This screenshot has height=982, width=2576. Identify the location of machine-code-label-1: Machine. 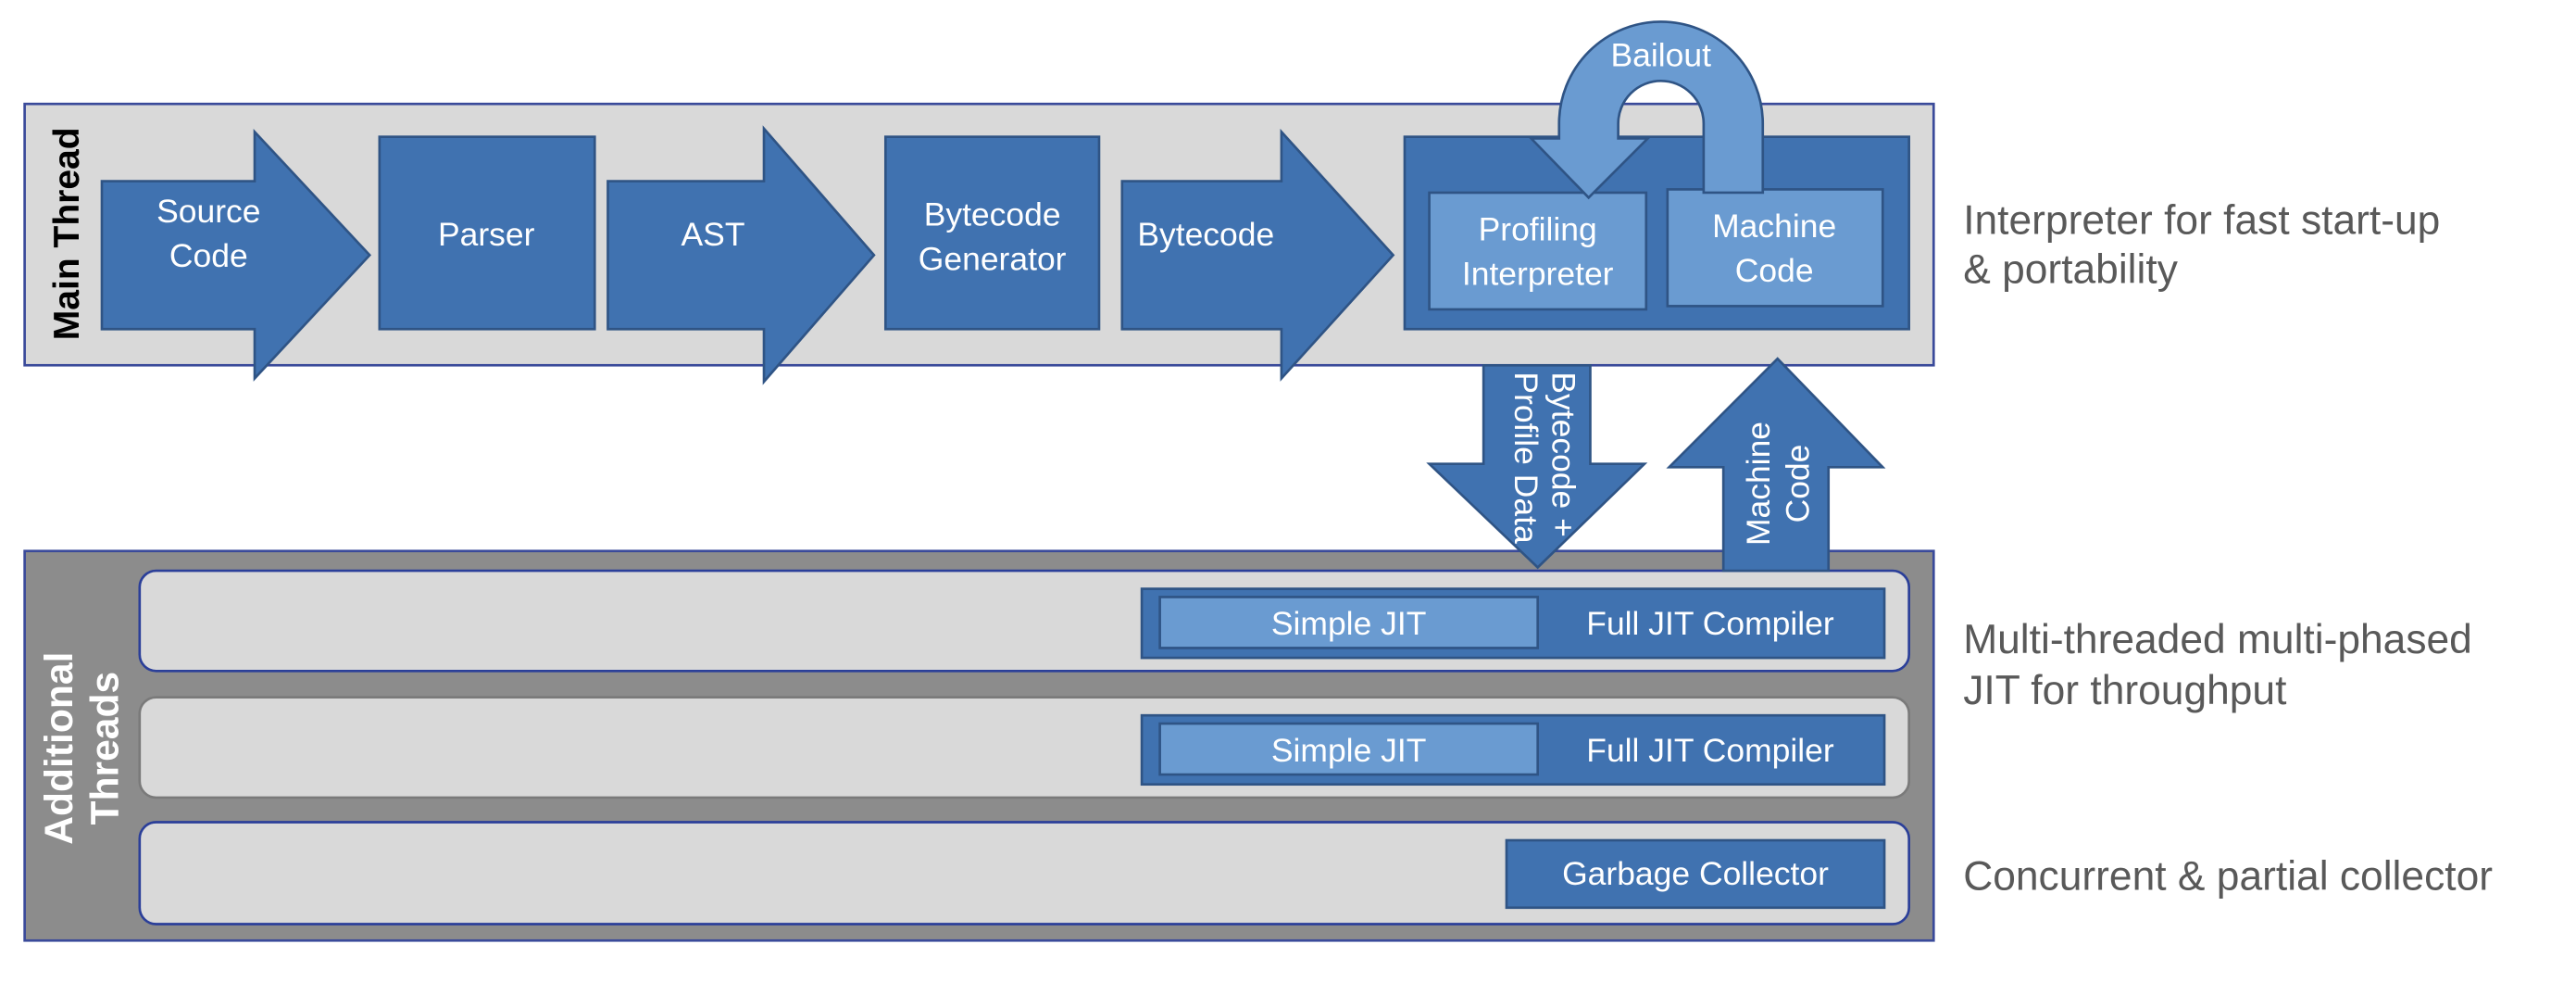
(1774, 226).